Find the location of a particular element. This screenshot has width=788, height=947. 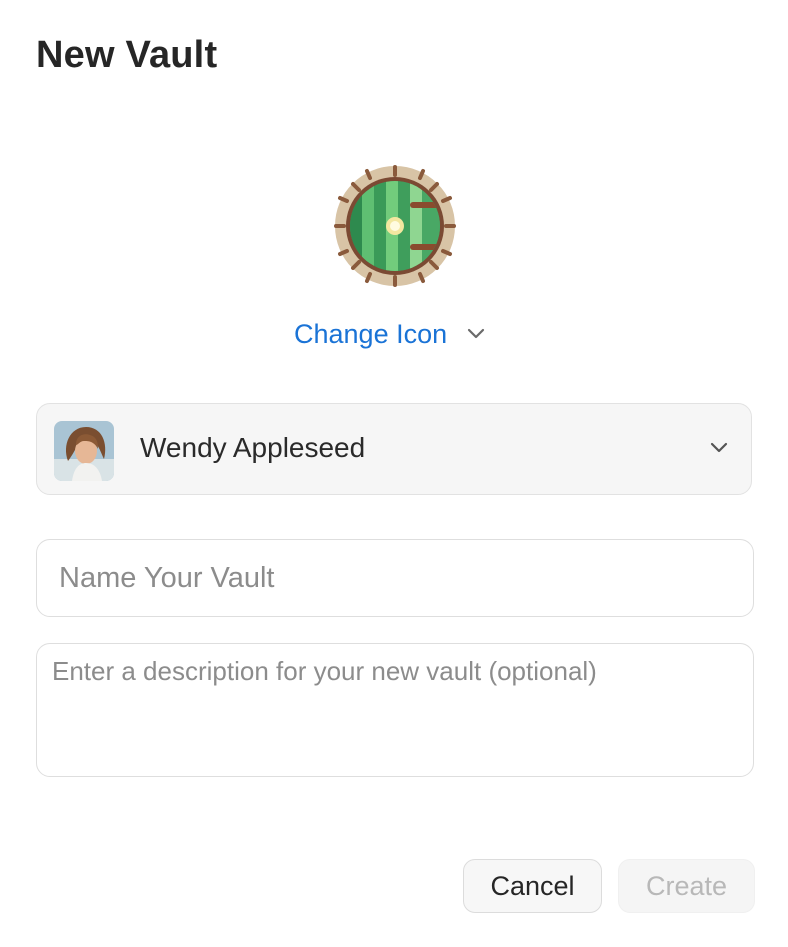

vault-description-input is located at coordinates (395, 710).